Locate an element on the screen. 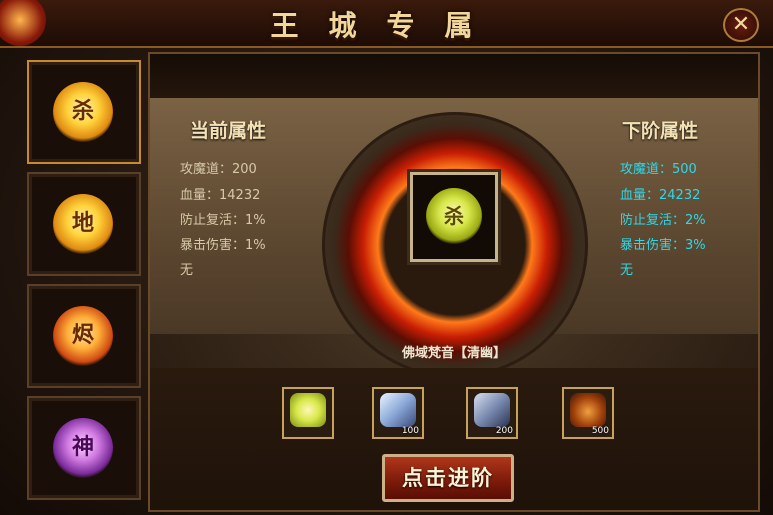 The width and height of the screenshot is (773, 515). ore-icon is located at coordinates (492, 410).